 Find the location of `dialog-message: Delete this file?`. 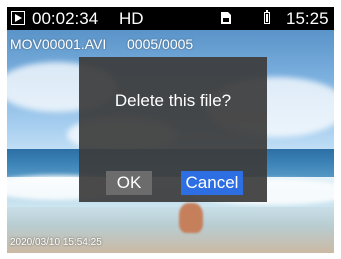

dialog-message: Delete this file? is located at coordinates (173, 100).